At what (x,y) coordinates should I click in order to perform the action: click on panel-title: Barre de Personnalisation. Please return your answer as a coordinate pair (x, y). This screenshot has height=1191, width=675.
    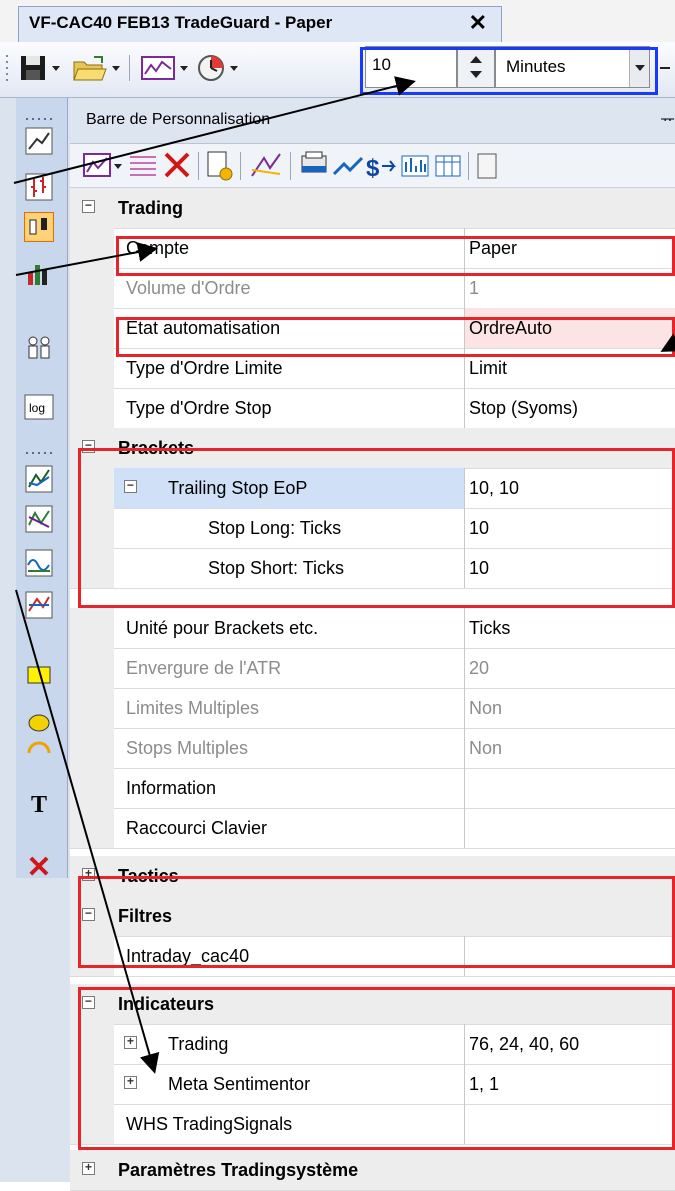
    Looking at the image, I should click on (178, 119).